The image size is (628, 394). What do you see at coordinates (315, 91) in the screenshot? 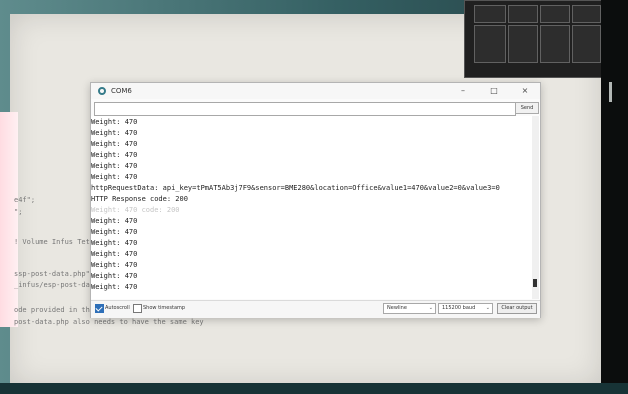
I see `window-titlebar: COM6 – □ ×` at bounding box center [315, 91].